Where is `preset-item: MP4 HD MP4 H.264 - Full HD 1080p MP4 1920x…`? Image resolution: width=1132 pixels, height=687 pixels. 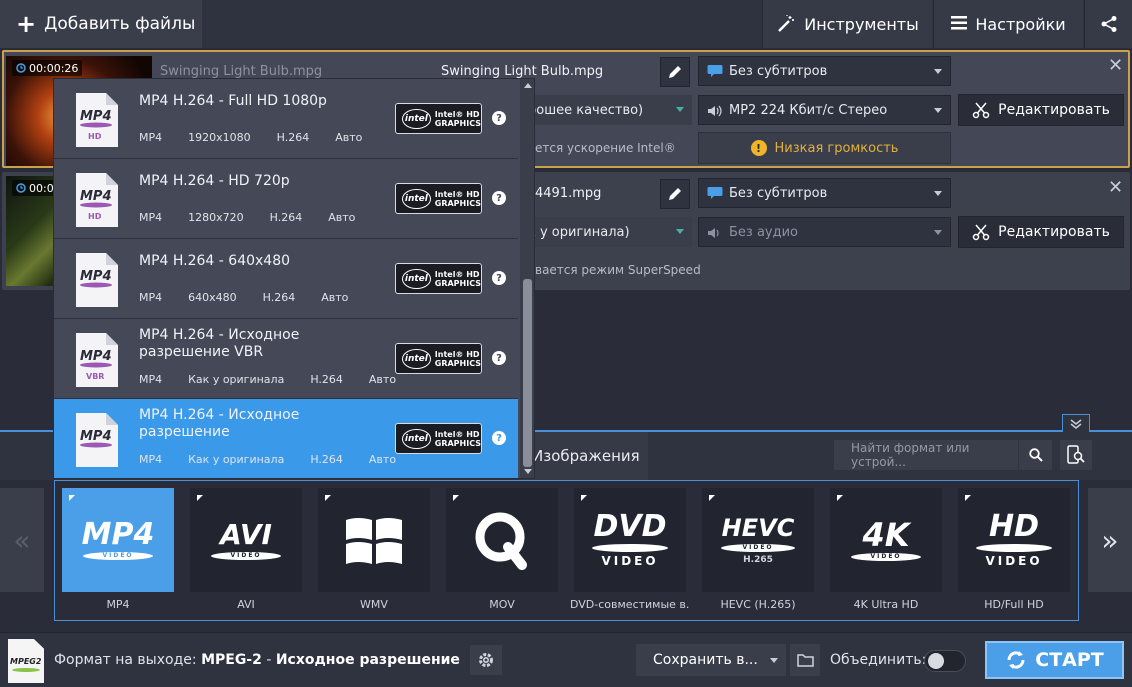
preset-item: MP4 HD MP4 H.264 - Full HD 1080p MP4 1920x… is located at coordinates (286, 119).